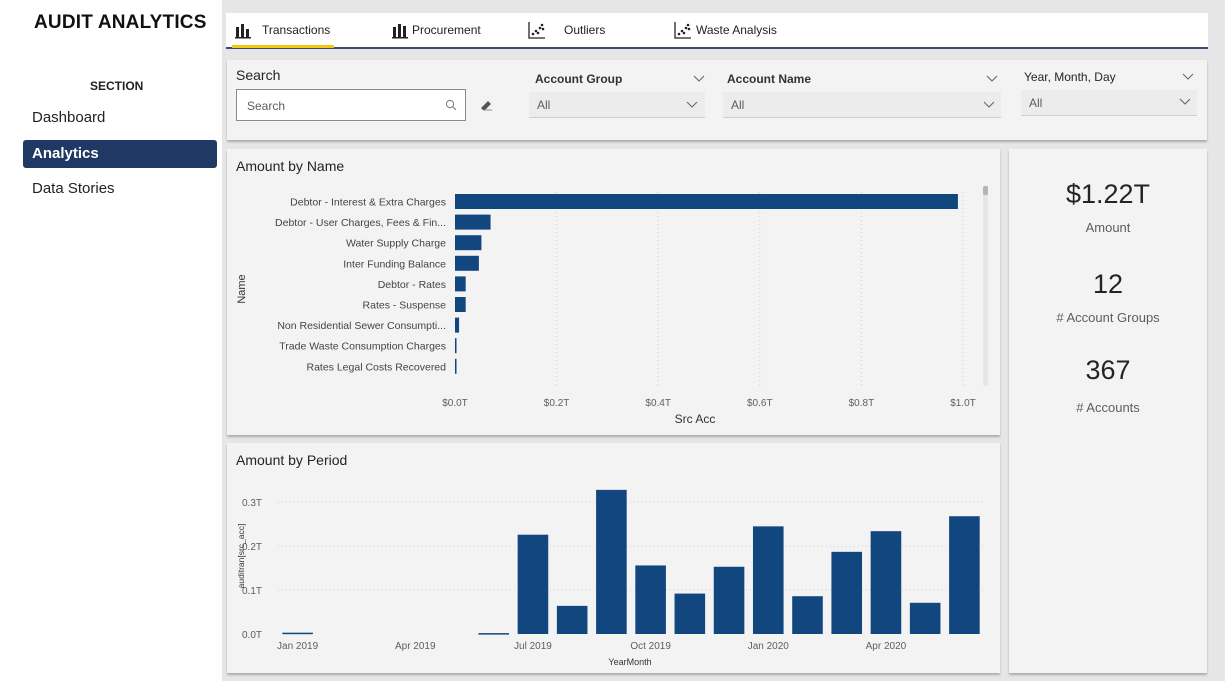  I want to click on y-axis-title: auditran[src_acc], so click(241, 556).